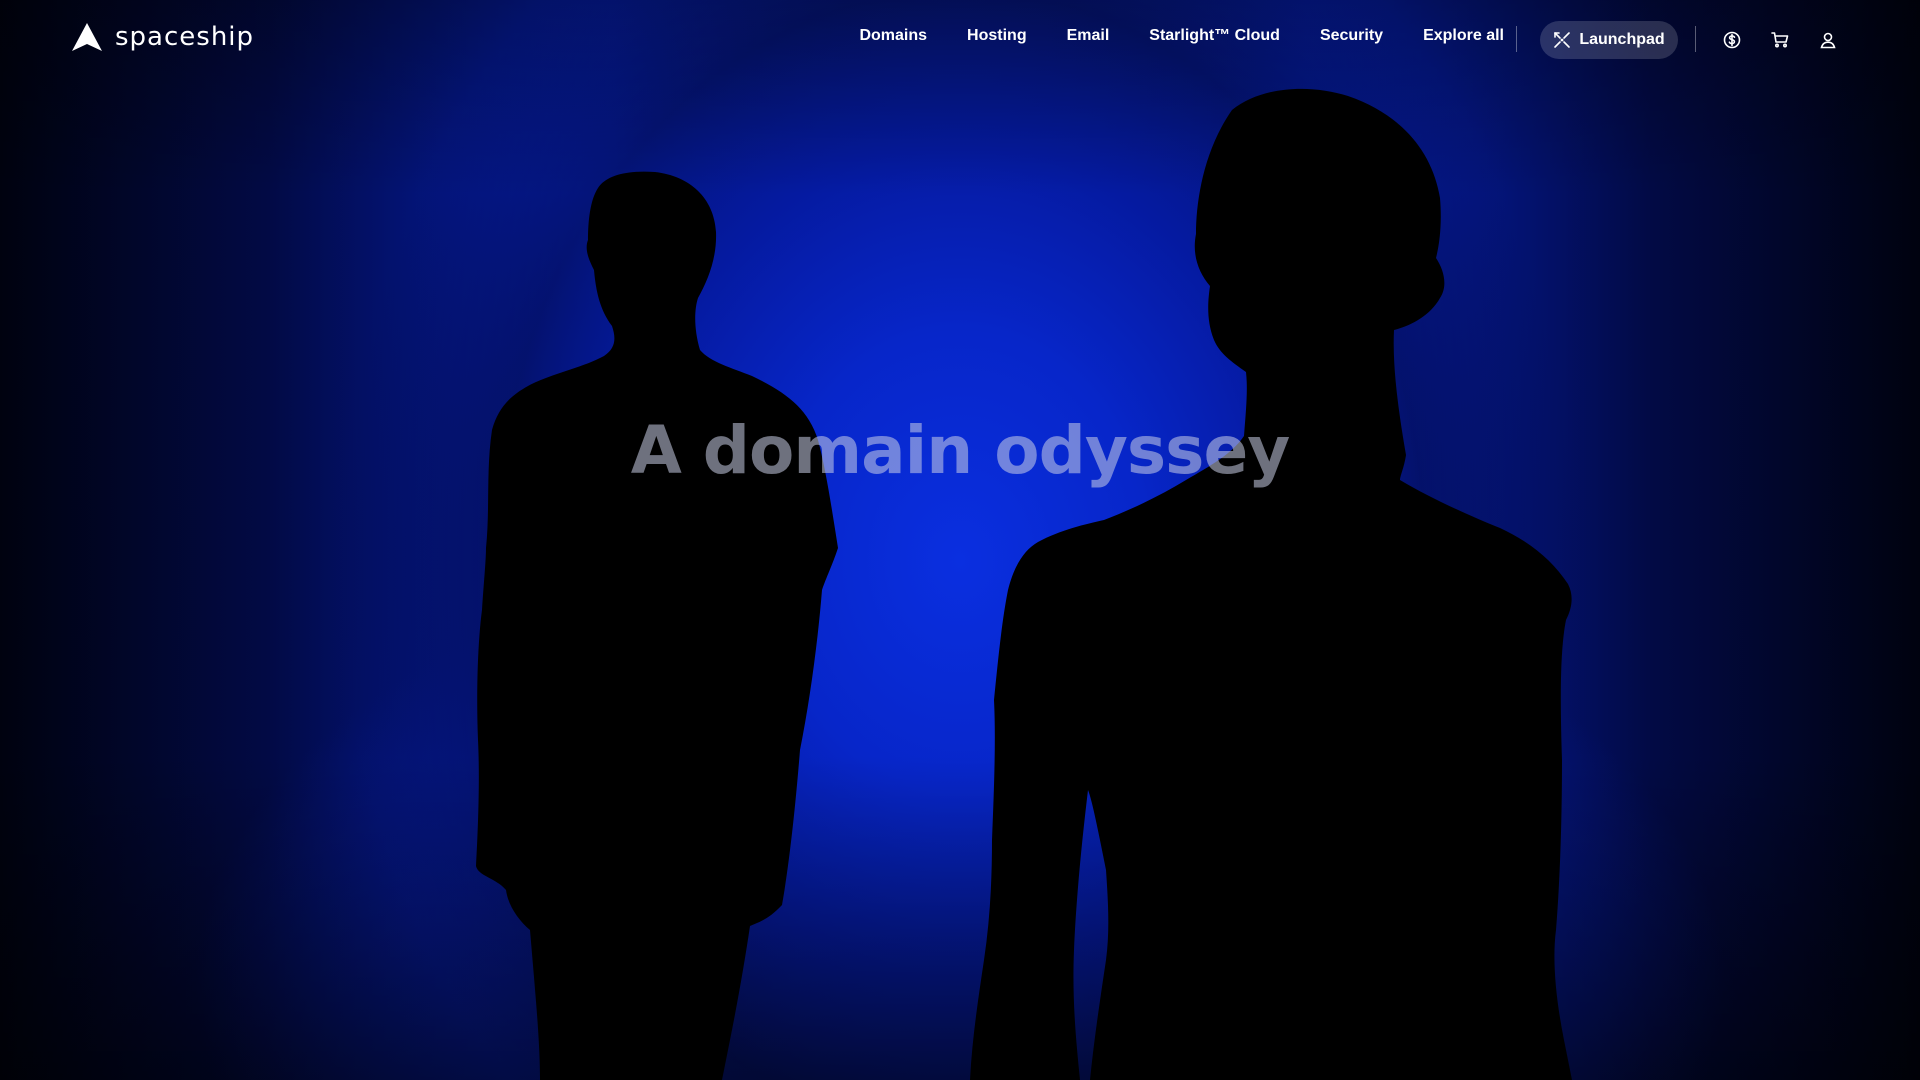 The image size is (1920, 1080). What do you see at coordinates (960, 450) in the screenshot?
I see `hero-headline: A domain odyssey` at bounding box center [960, 450].